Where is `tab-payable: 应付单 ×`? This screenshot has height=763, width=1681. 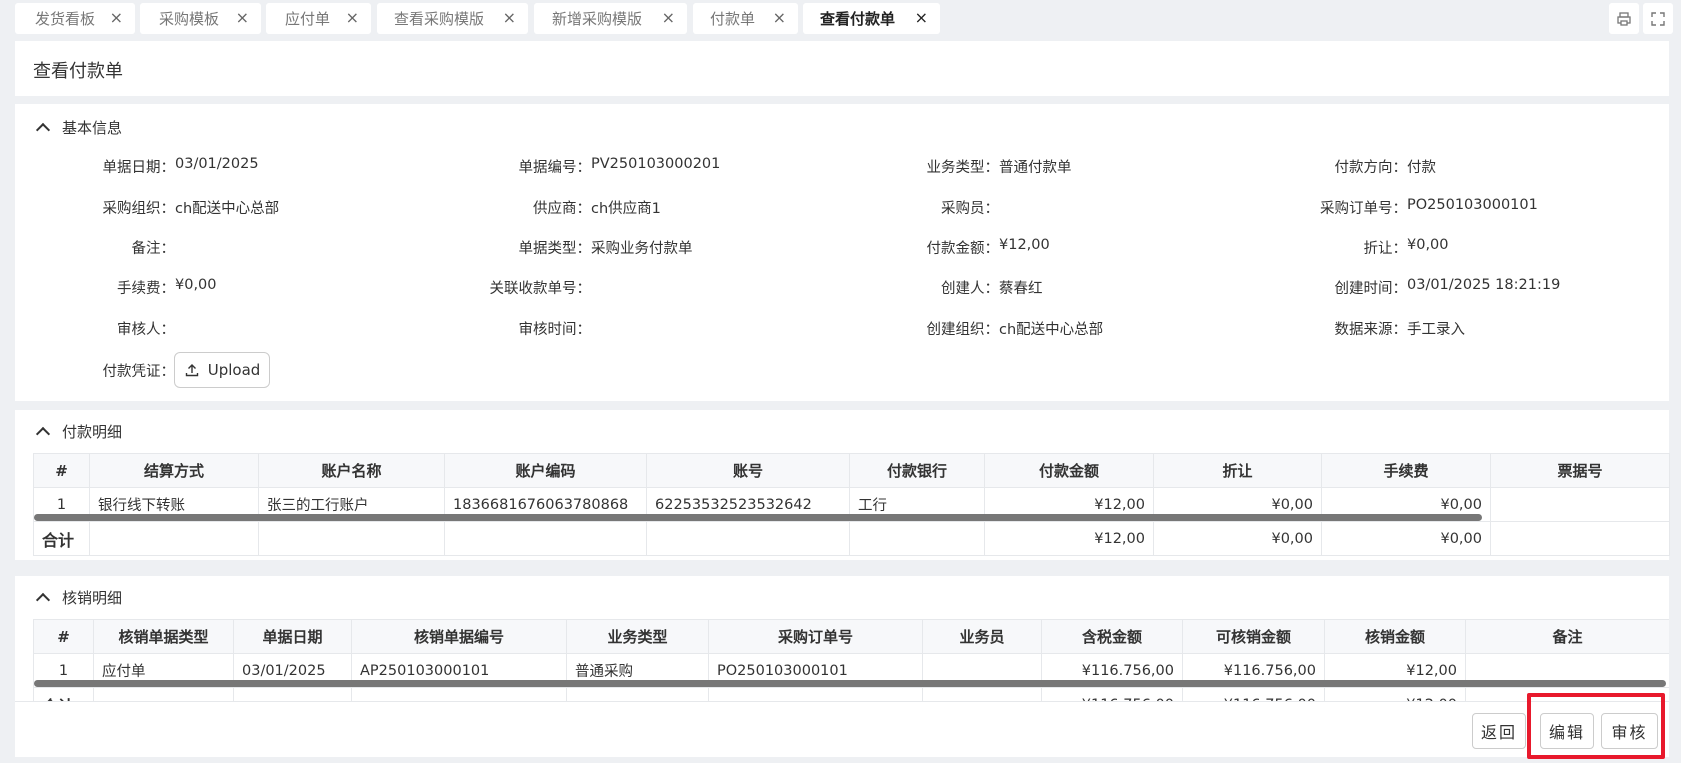
tab-payable: 应付单 × is located at coordinates (318, 18).